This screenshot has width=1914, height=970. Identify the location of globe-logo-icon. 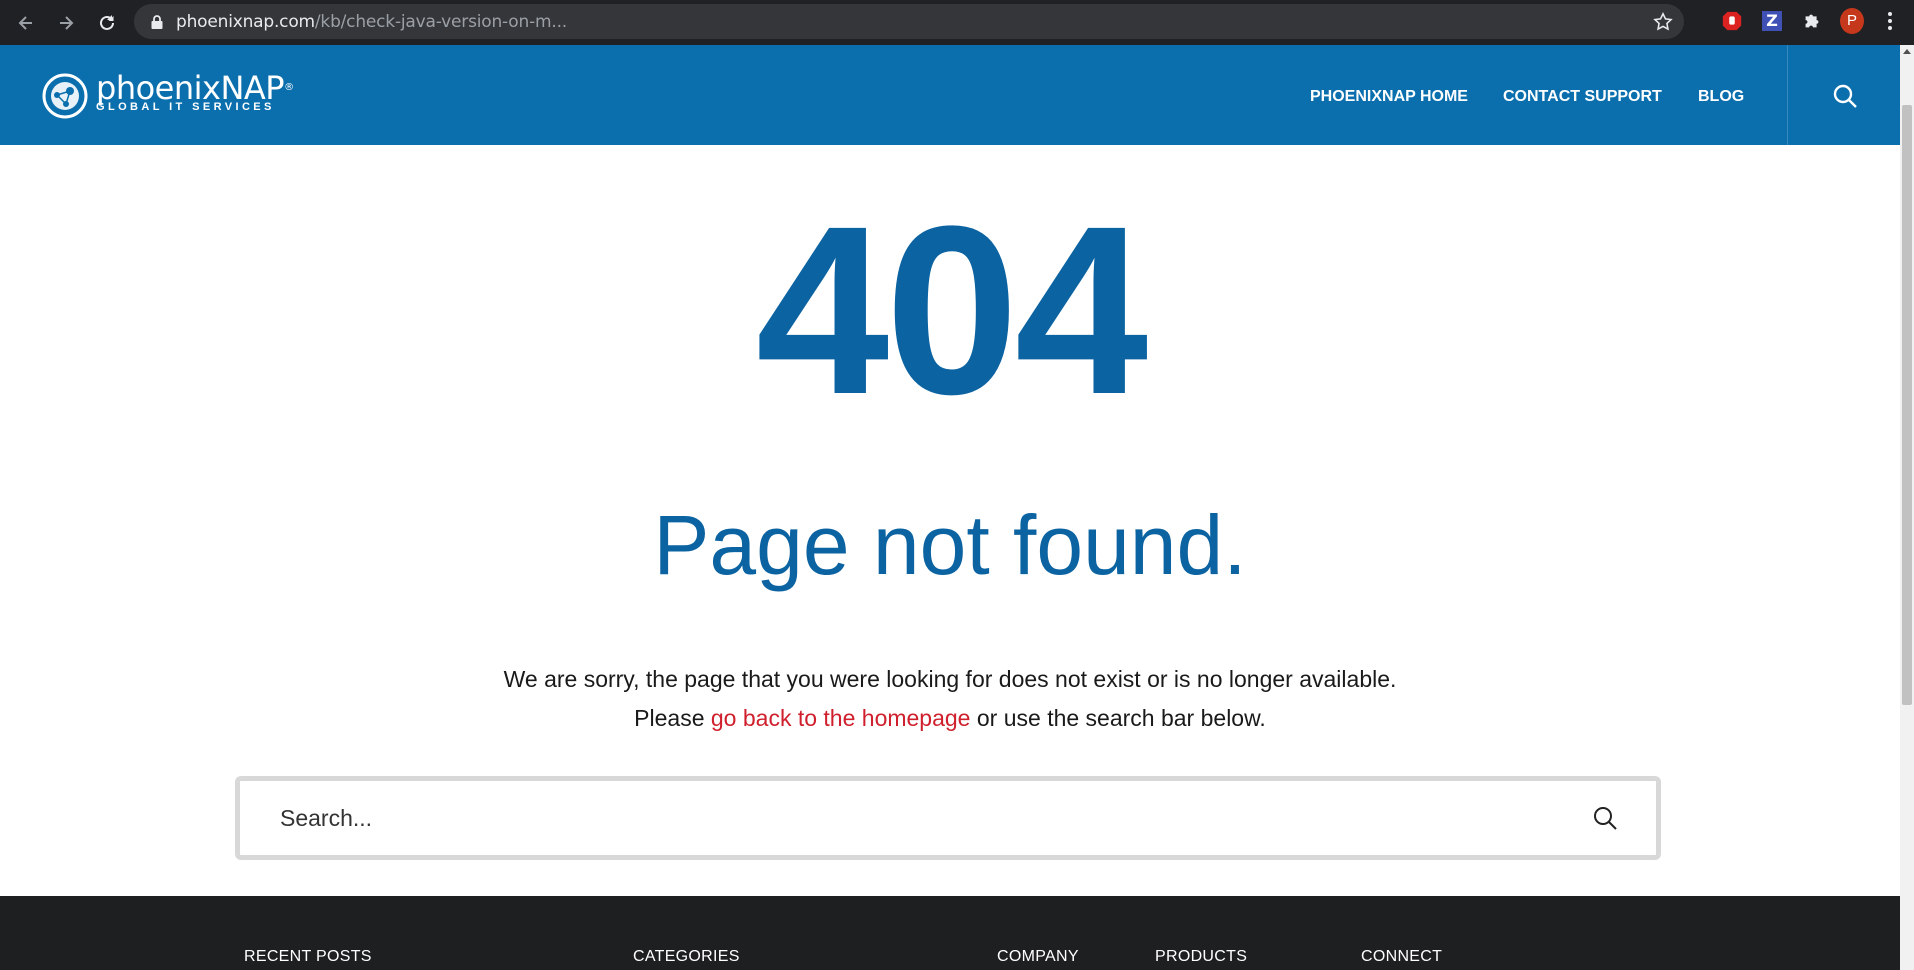
(65, 96).